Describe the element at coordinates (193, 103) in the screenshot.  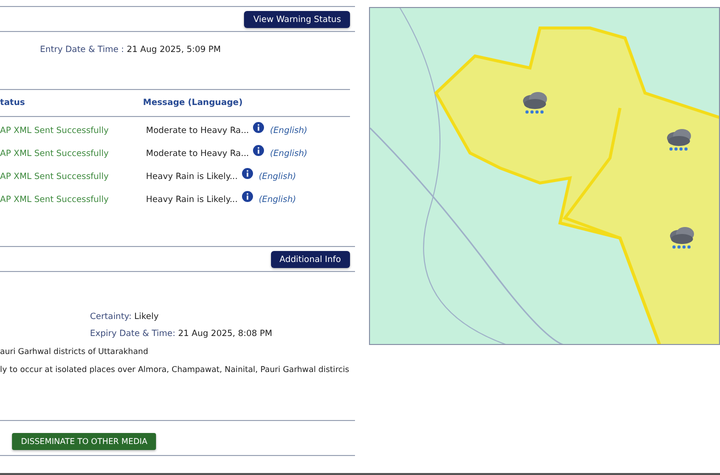
I see `column-header: Message (Language)` at that location.